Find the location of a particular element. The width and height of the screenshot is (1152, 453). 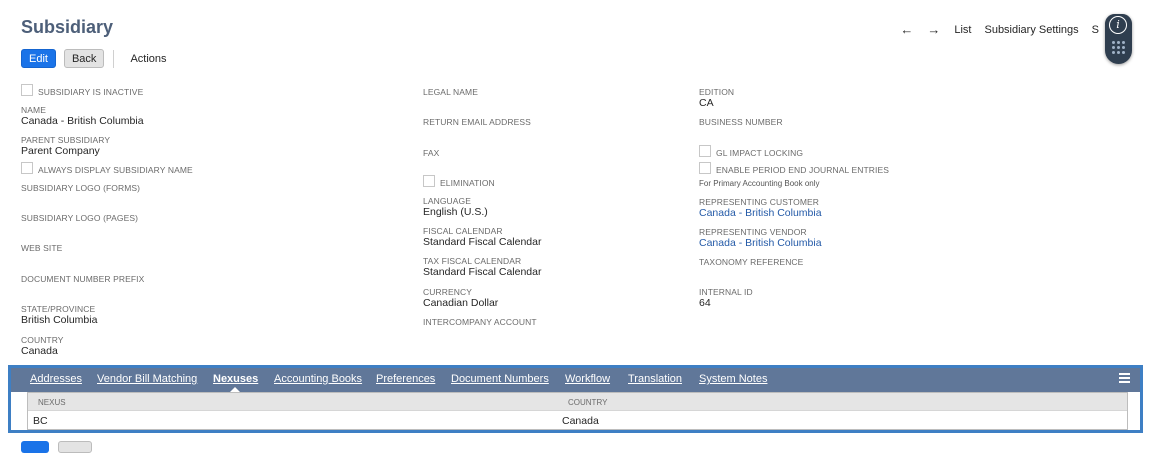

truncated-link: S is located at coordinates (1095, 30).